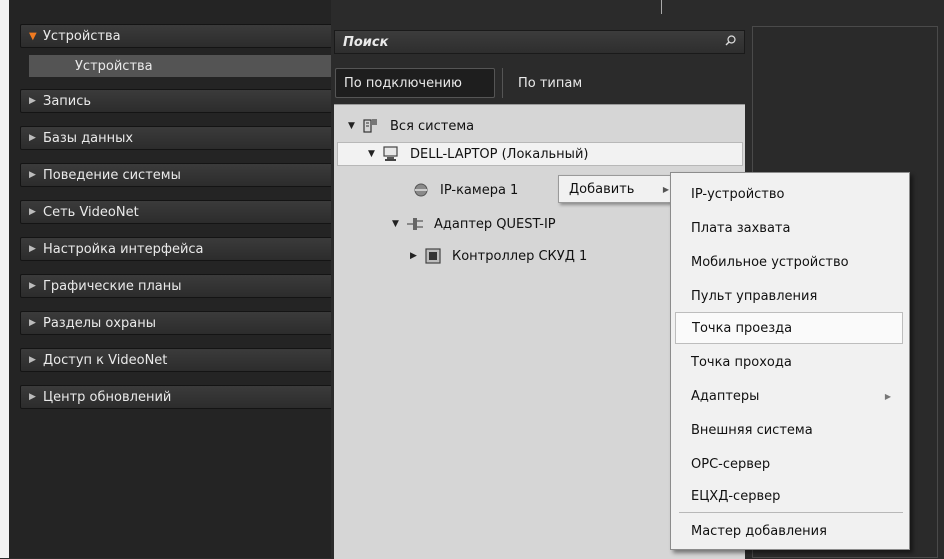 The image size is (944, 559). I want to click on menu-item-control-panel: Пульт управления, so click(789, 296).